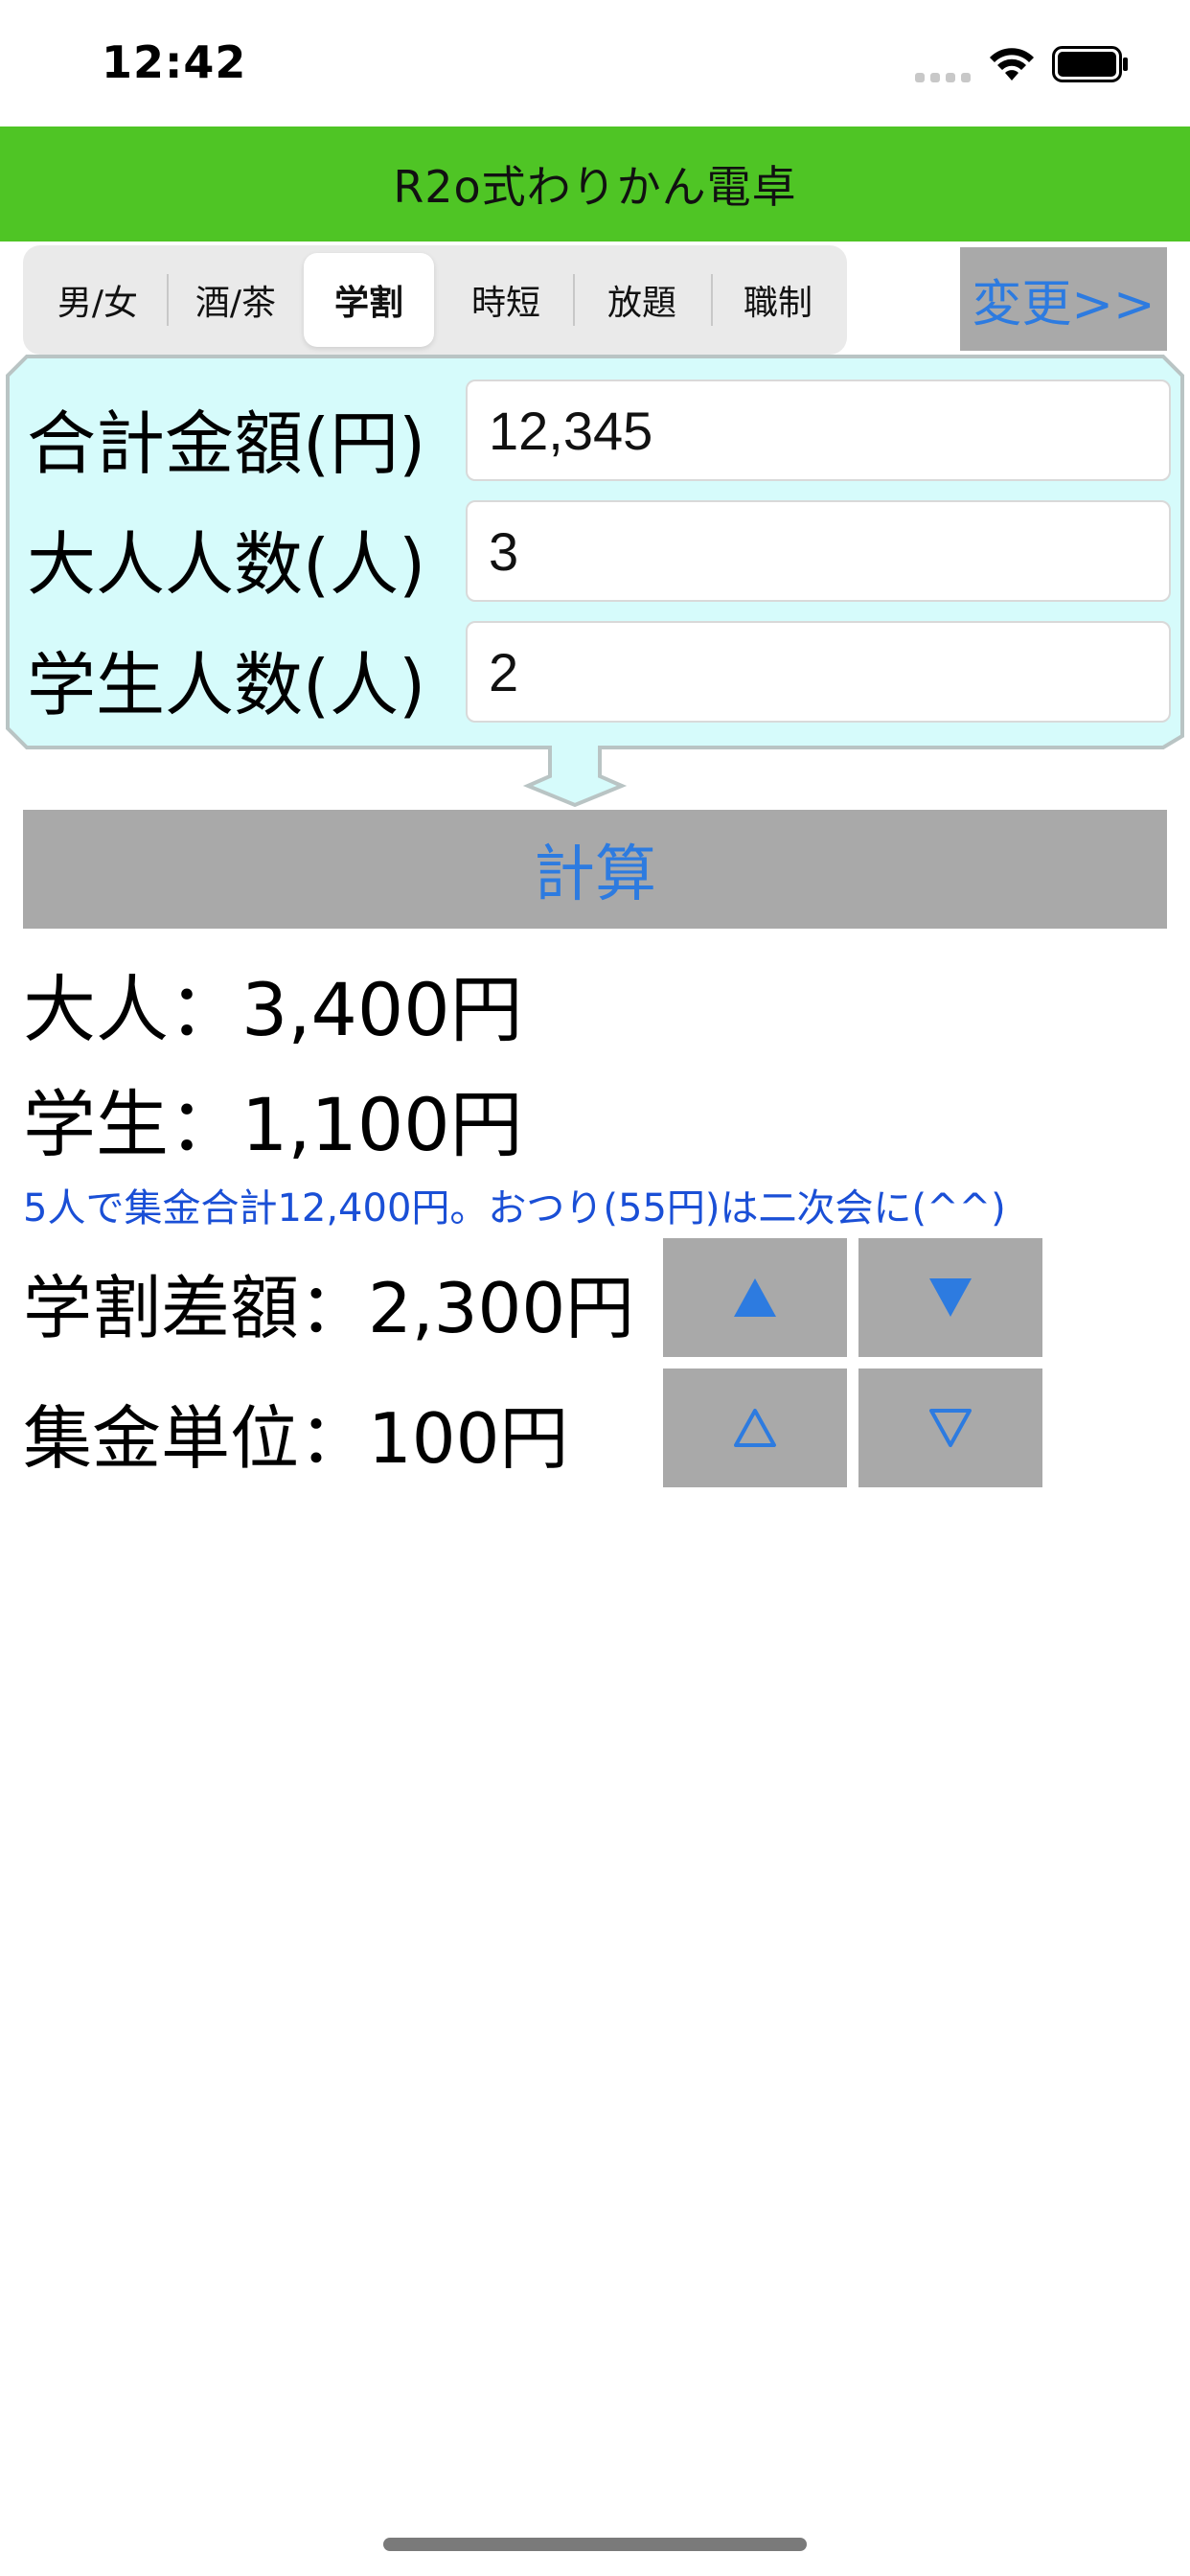  I want to click on filled-down-triangle-icon, so click(951, 1297).